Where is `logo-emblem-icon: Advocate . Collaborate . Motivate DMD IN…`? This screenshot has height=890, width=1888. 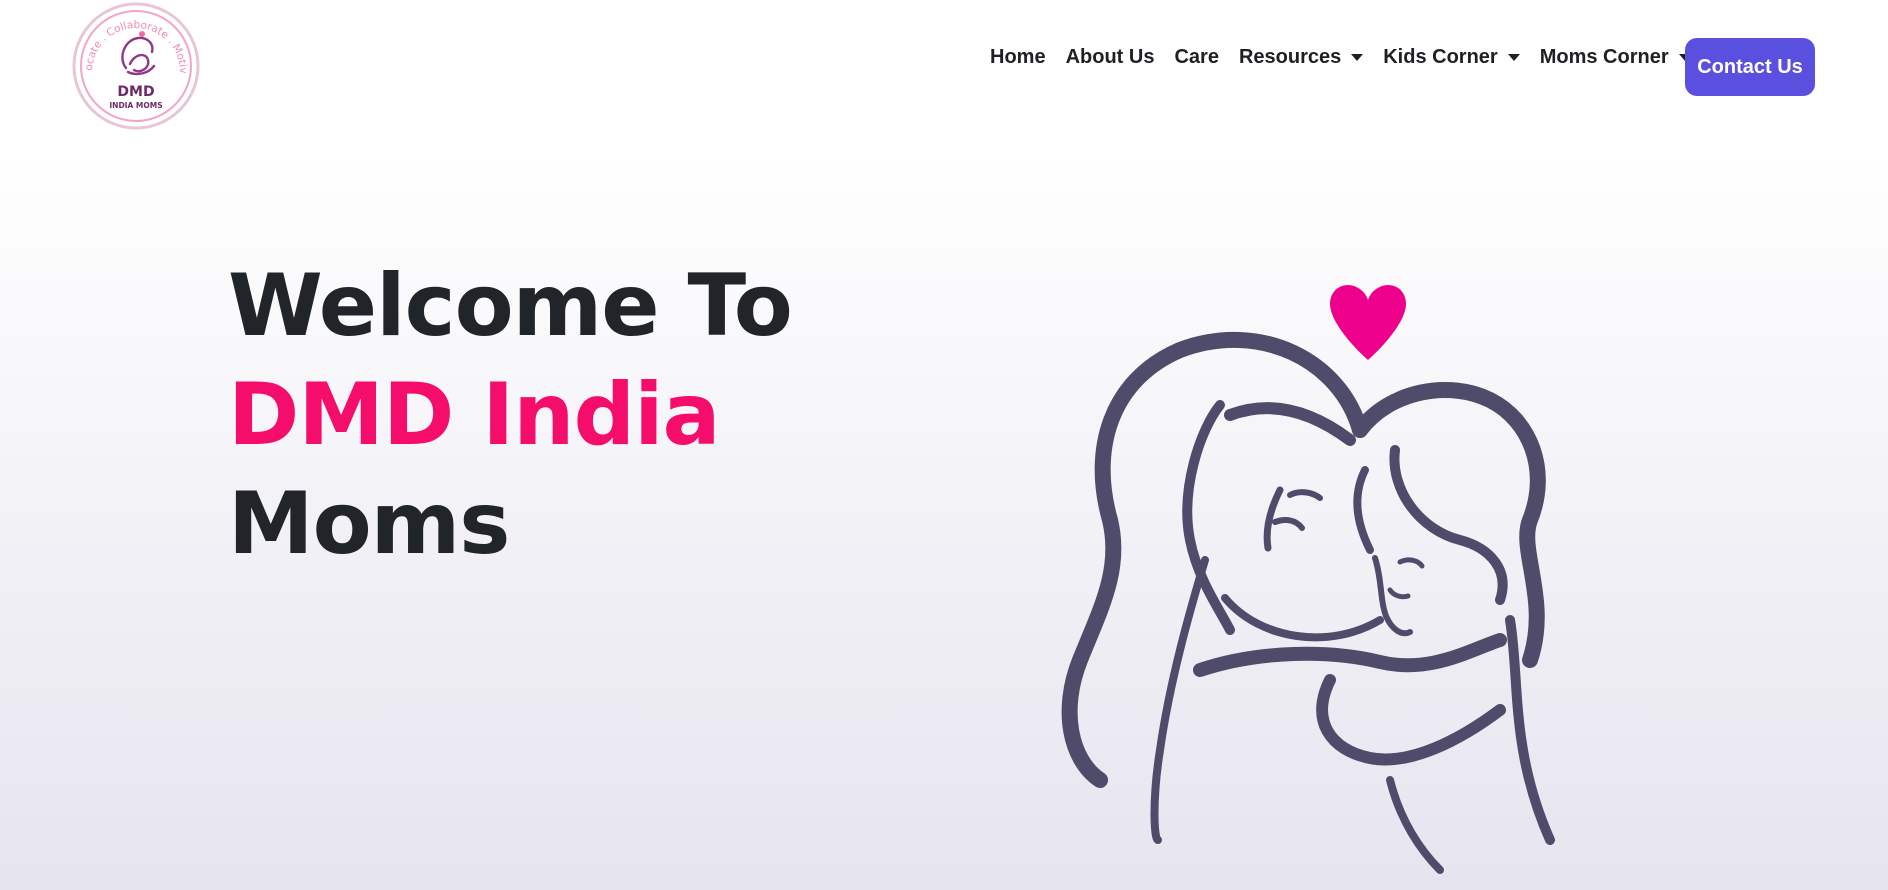 logo-emblem-icon: Advocate . Collaborate . Motivate DMD IN… is located at coordinates (136, 66).